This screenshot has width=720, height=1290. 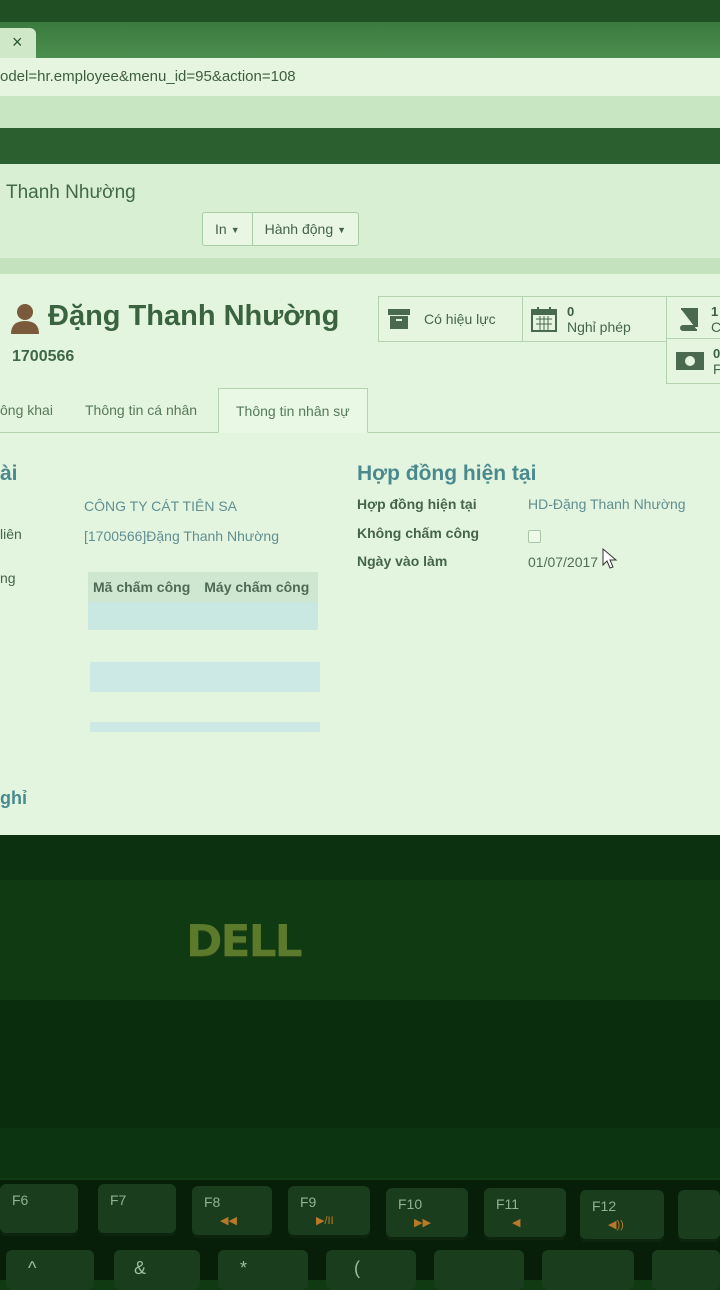 What do you see at coordinates (360, 266) in the screenshot?
I see `sheet-background` at bounding box center [360, 266].